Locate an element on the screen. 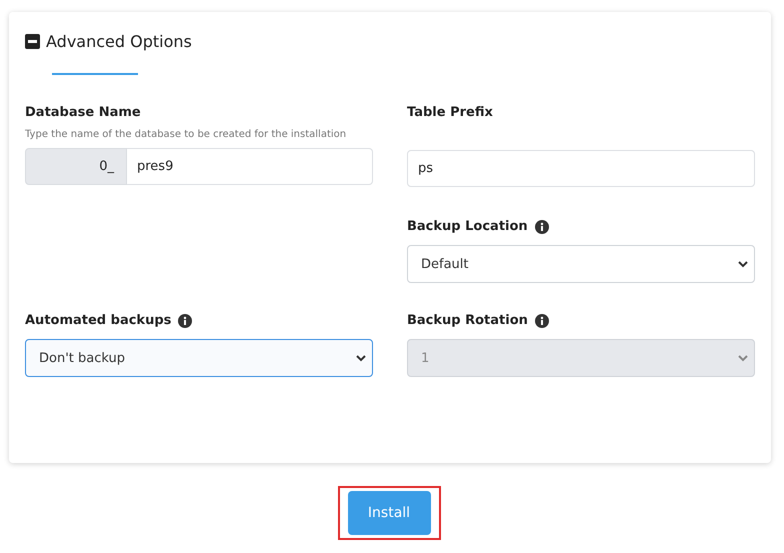 Image resolution: width=784 pixels, height=553 pixels. dropdown: Don't backup is located at coordinates (199, 358).